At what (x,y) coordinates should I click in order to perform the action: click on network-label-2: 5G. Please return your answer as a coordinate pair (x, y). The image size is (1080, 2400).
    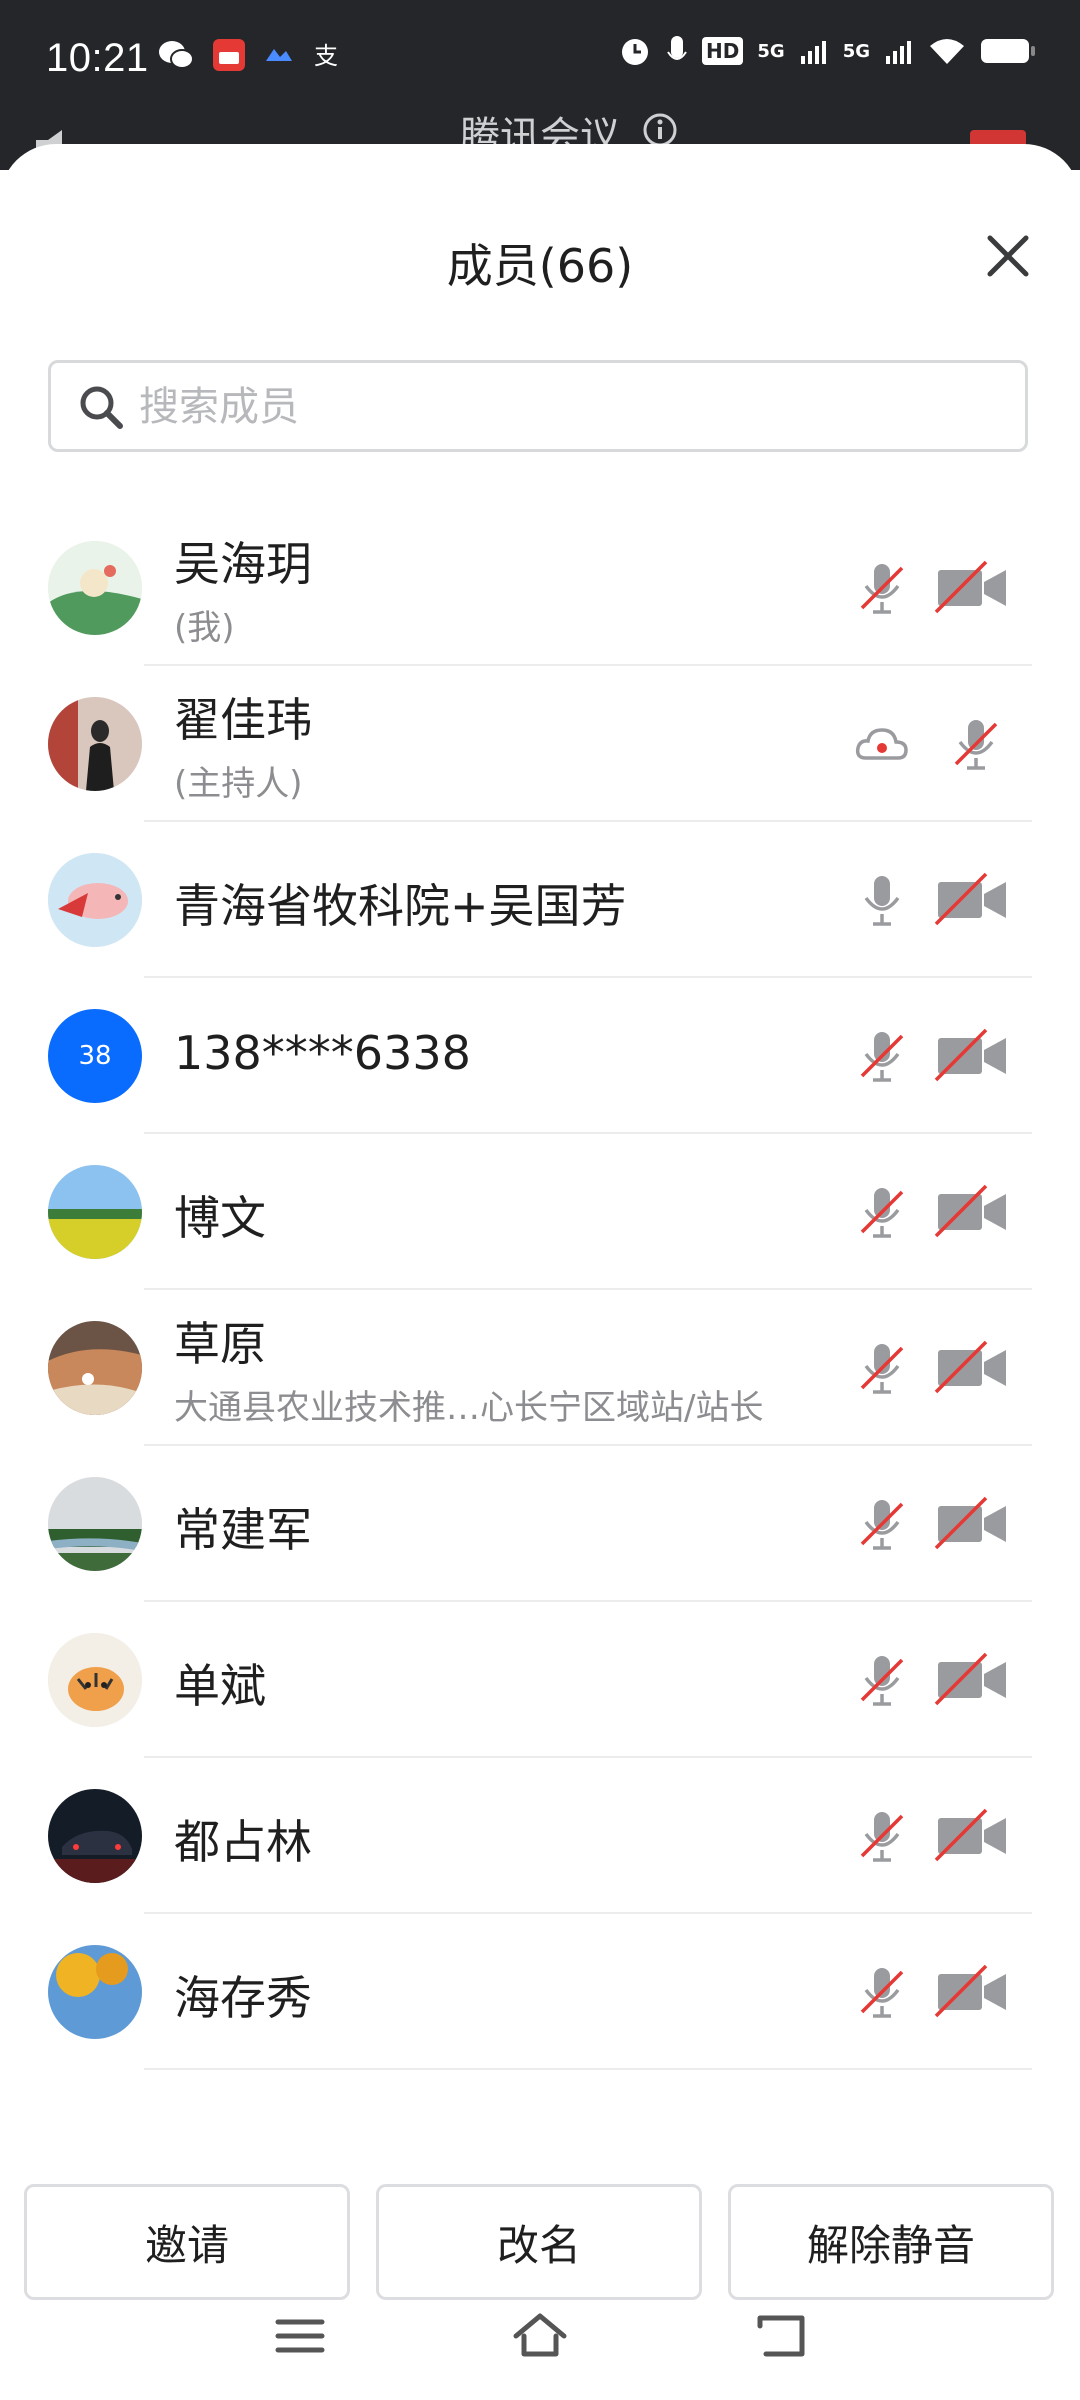
    Looking at the image, I should click on (856, 51).